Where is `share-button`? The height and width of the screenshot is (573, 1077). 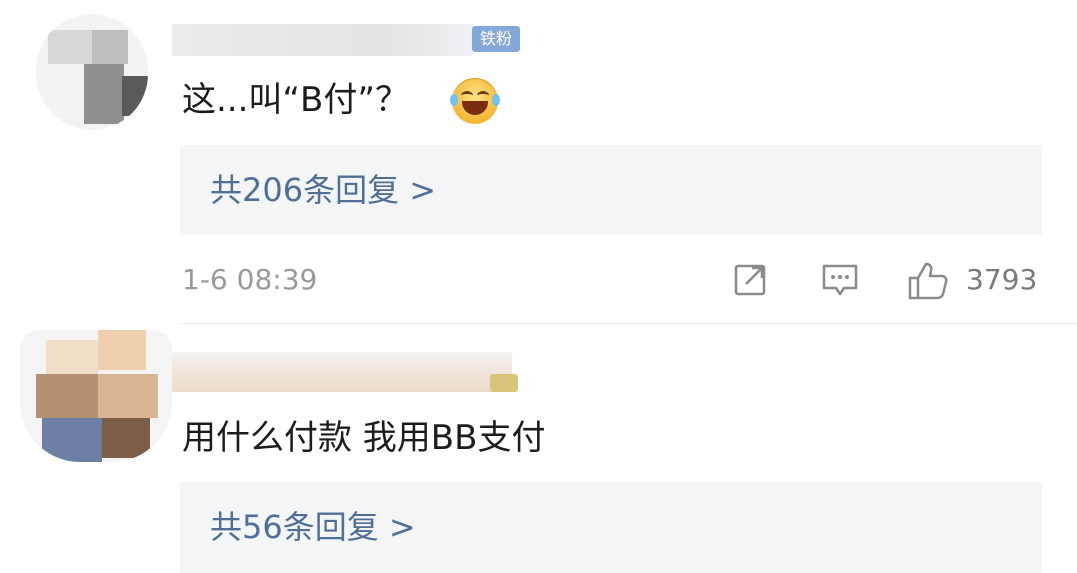
share-button is located at coordinates (752, 280).